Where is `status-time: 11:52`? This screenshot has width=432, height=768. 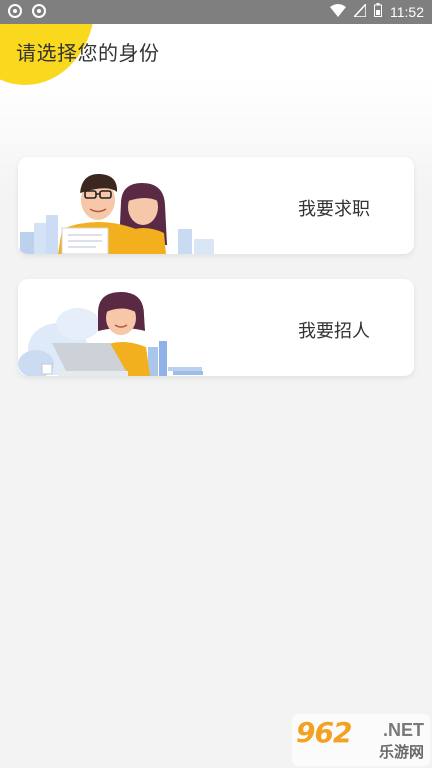 status-time: 11:52 is located at coordinates (407, 12).